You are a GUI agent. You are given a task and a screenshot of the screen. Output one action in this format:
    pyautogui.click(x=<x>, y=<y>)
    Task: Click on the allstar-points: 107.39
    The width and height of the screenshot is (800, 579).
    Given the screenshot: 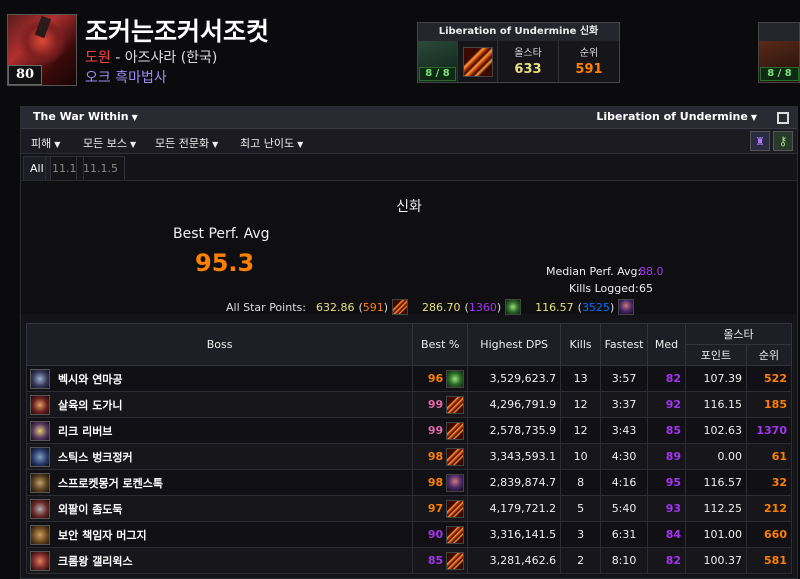 What is the action you would take?
    pyautogui.click(x=716, y=378)
    